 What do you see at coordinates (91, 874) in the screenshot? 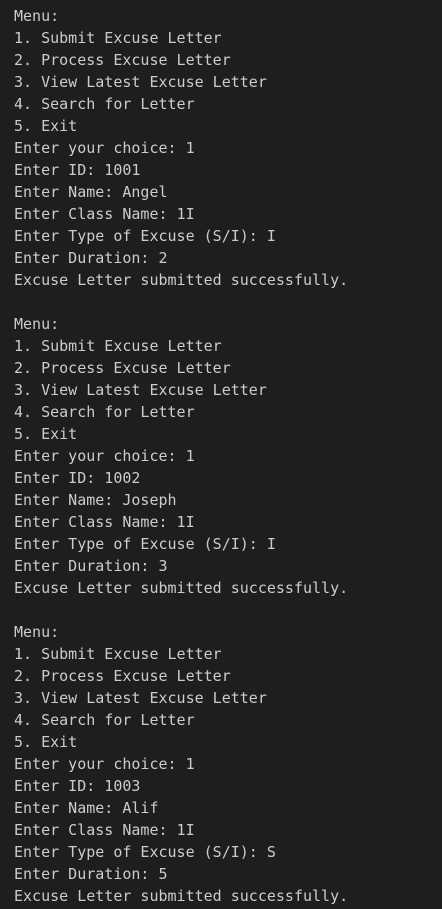
I see `duration-prompt: Enter Duration: 5` at bounding box center [91, 874].